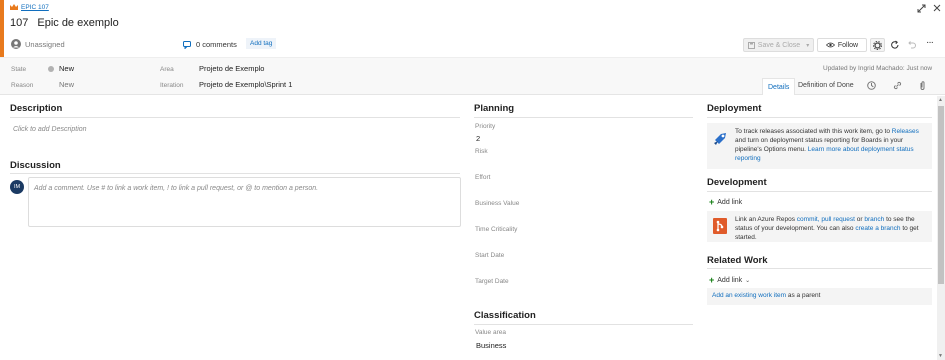  What do you see at coordinates (19, 69) in the screenshot?
I see `state-label: State` at bounding box center [19, 69].